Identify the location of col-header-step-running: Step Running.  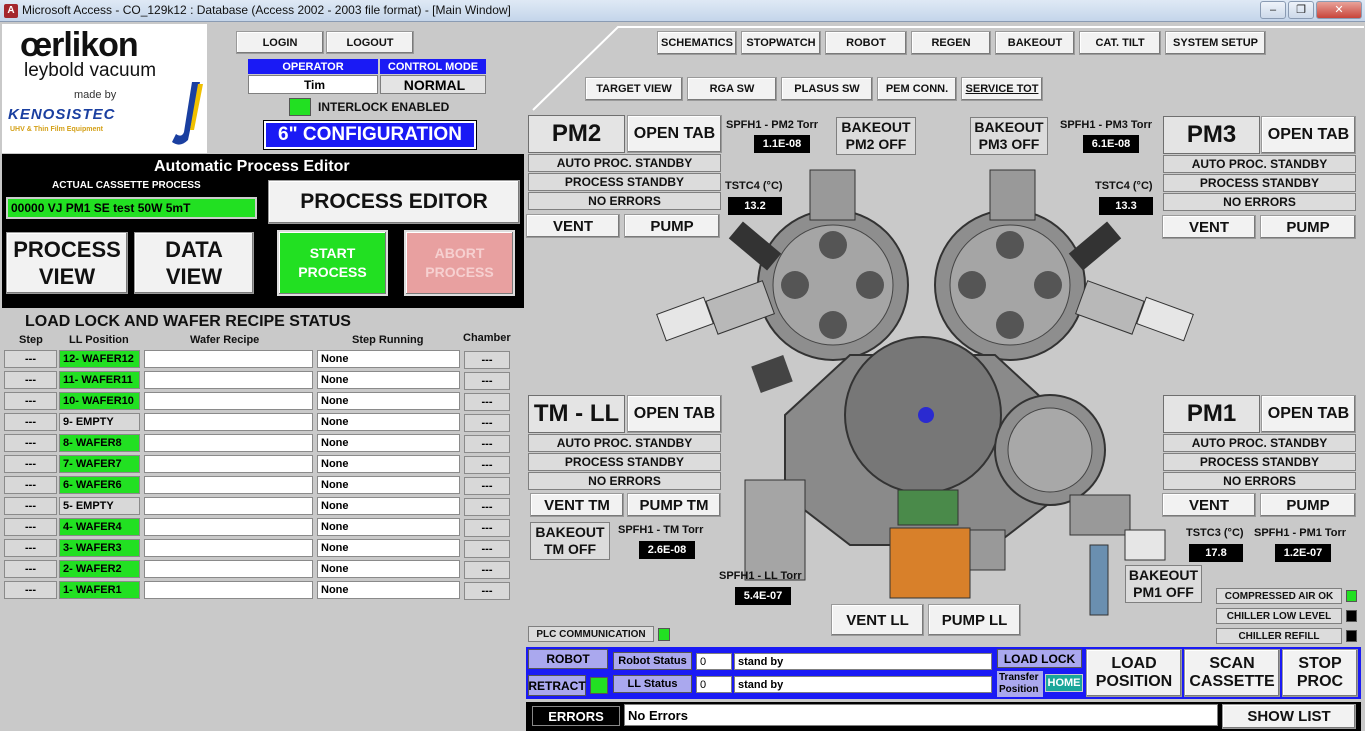
(388, 340).